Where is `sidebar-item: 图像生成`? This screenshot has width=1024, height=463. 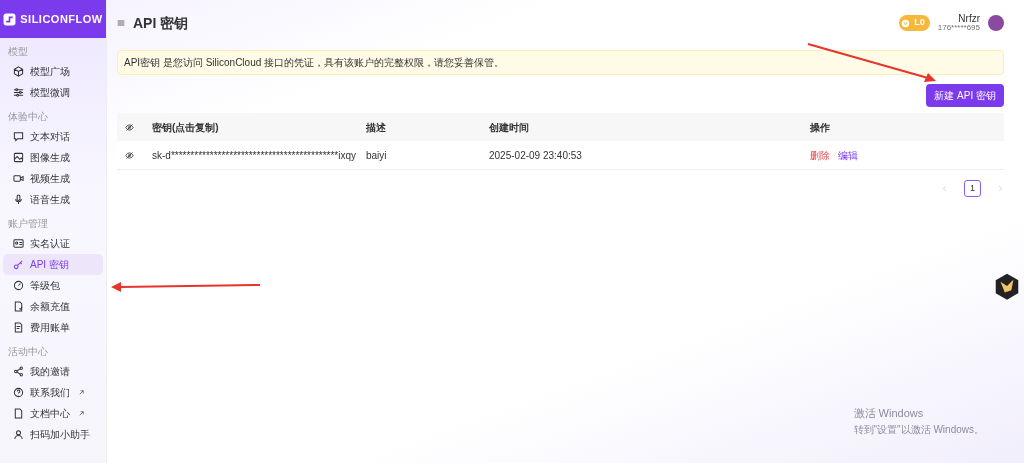 sidebar-item: 图像生成 is located at coordinates (53, 157).